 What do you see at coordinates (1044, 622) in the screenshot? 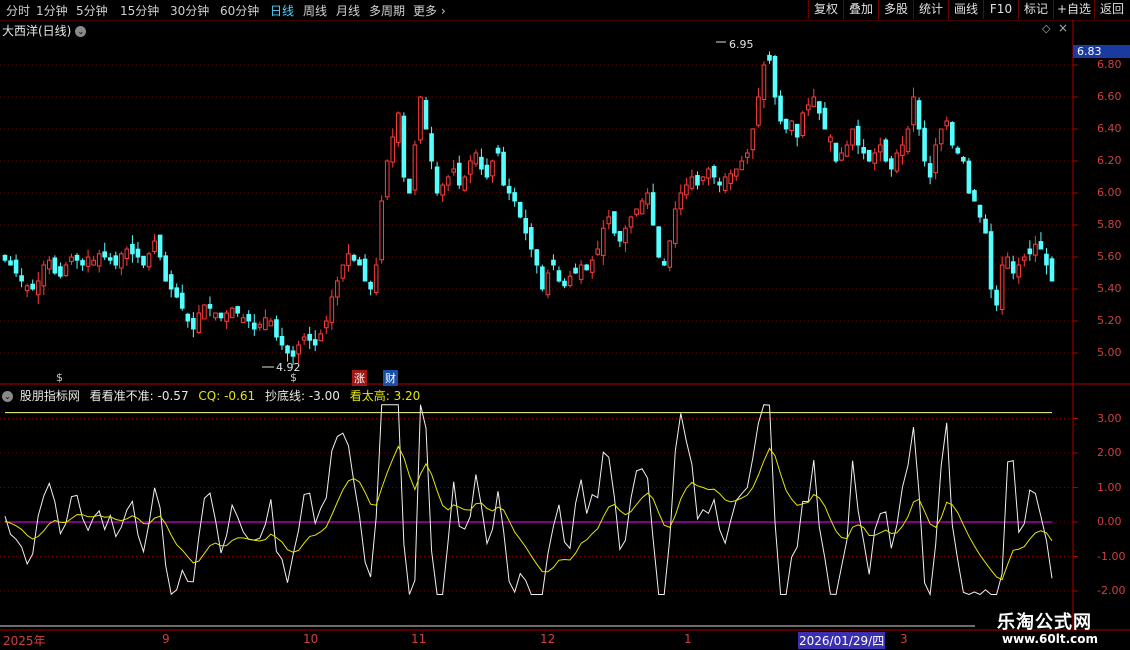
I see `watermark-title: 乐淘公式网` at bounding box center [1044, 622].